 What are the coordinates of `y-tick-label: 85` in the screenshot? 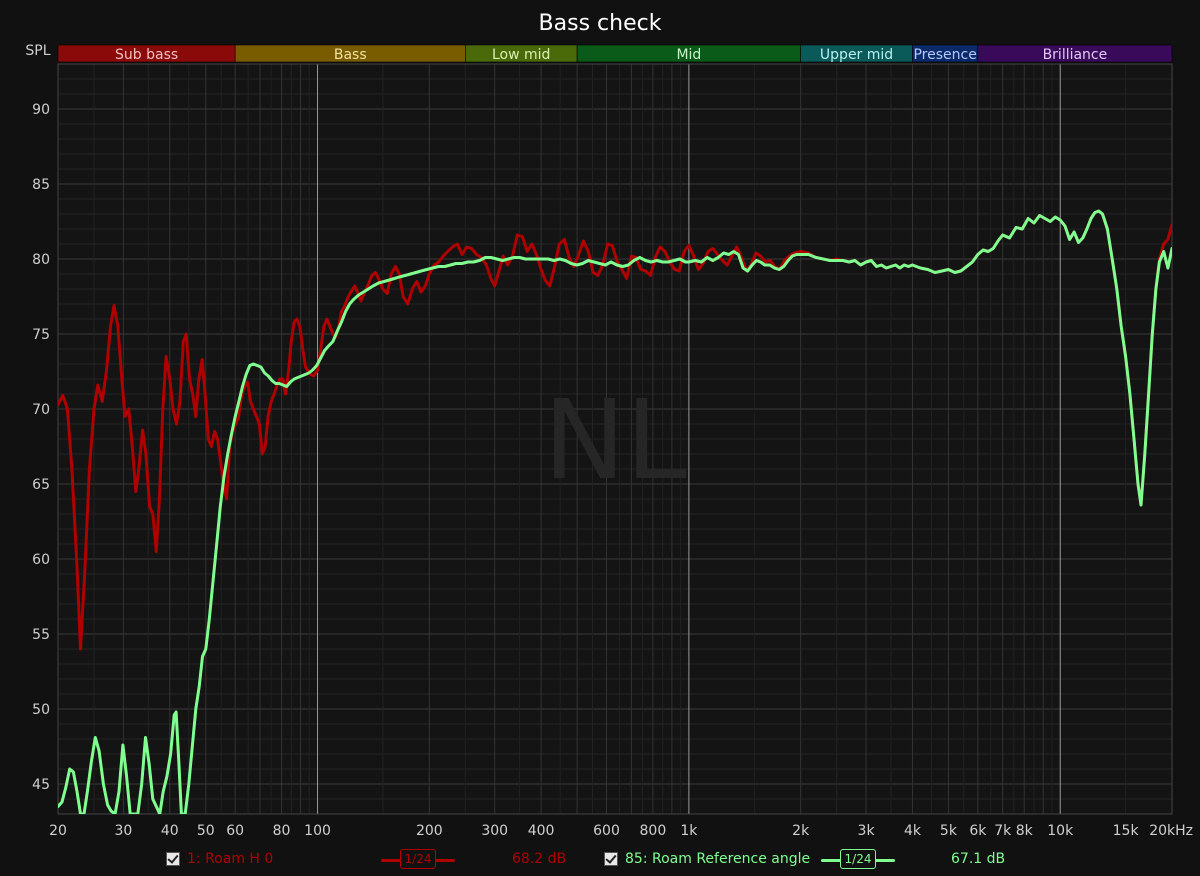 It's located at (41, 185).